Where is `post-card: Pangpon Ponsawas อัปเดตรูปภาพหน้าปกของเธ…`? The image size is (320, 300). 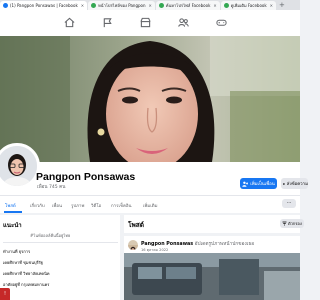 post-card: Pangpon Ponsawas อัปเดตรูปภาพหน้าปกของเธ… is located at coordinates (212, 268).